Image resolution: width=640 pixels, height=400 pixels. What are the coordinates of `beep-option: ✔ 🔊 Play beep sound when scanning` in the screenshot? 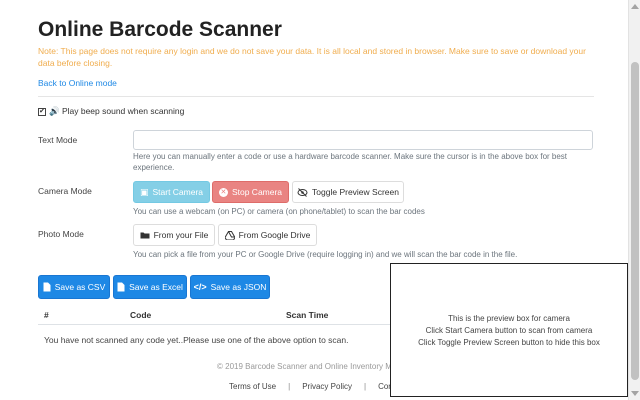 It's located at (111, 111).